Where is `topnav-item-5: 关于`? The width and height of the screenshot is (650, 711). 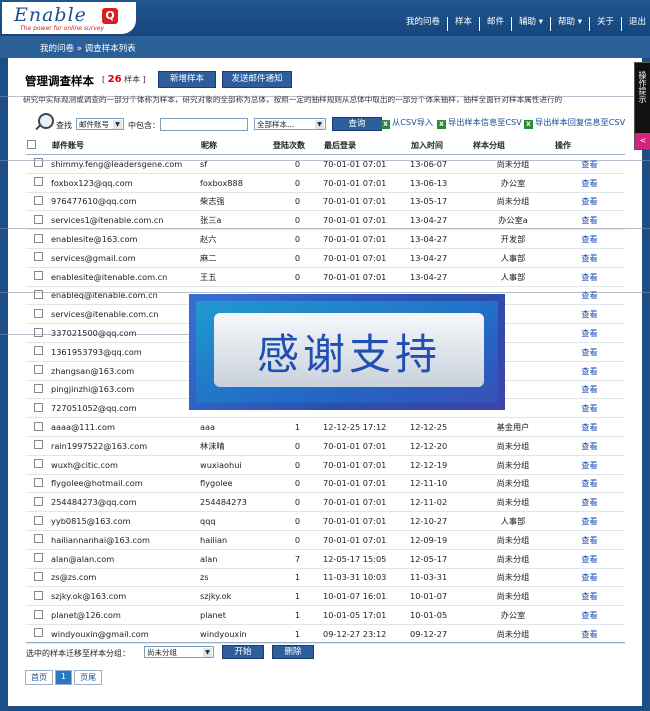 topnav-item-5: 关于 is located at coordinates (606, 24).